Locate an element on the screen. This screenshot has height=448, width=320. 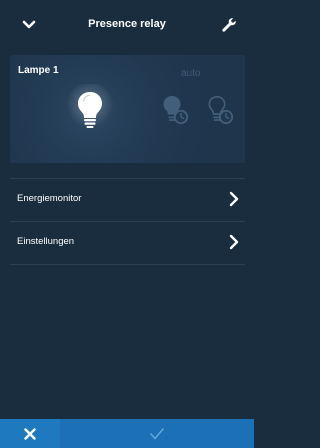
checkmark-icon is located at coordinates (157, 433).